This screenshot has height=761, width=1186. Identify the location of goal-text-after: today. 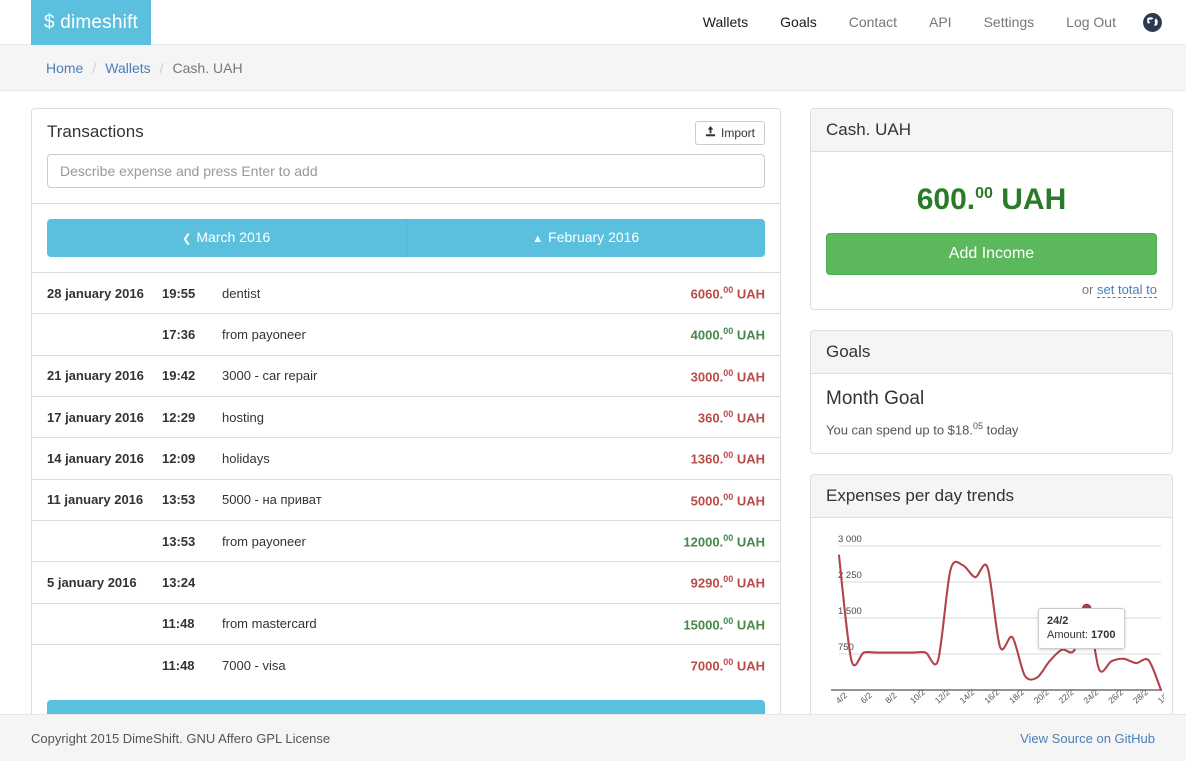
(1002, 430).